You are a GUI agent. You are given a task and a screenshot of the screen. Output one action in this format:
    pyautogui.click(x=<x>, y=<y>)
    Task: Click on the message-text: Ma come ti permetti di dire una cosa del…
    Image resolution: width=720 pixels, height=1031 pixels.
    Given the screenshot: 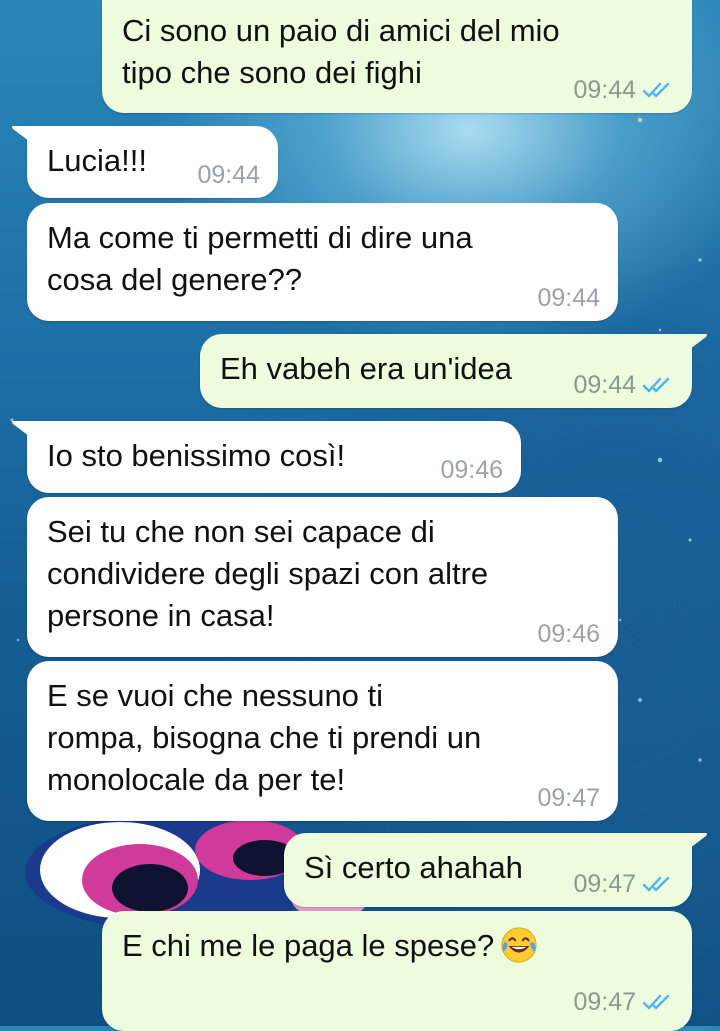 What is the action you would take?
    pyautogui.click(x=260, y=258)
    